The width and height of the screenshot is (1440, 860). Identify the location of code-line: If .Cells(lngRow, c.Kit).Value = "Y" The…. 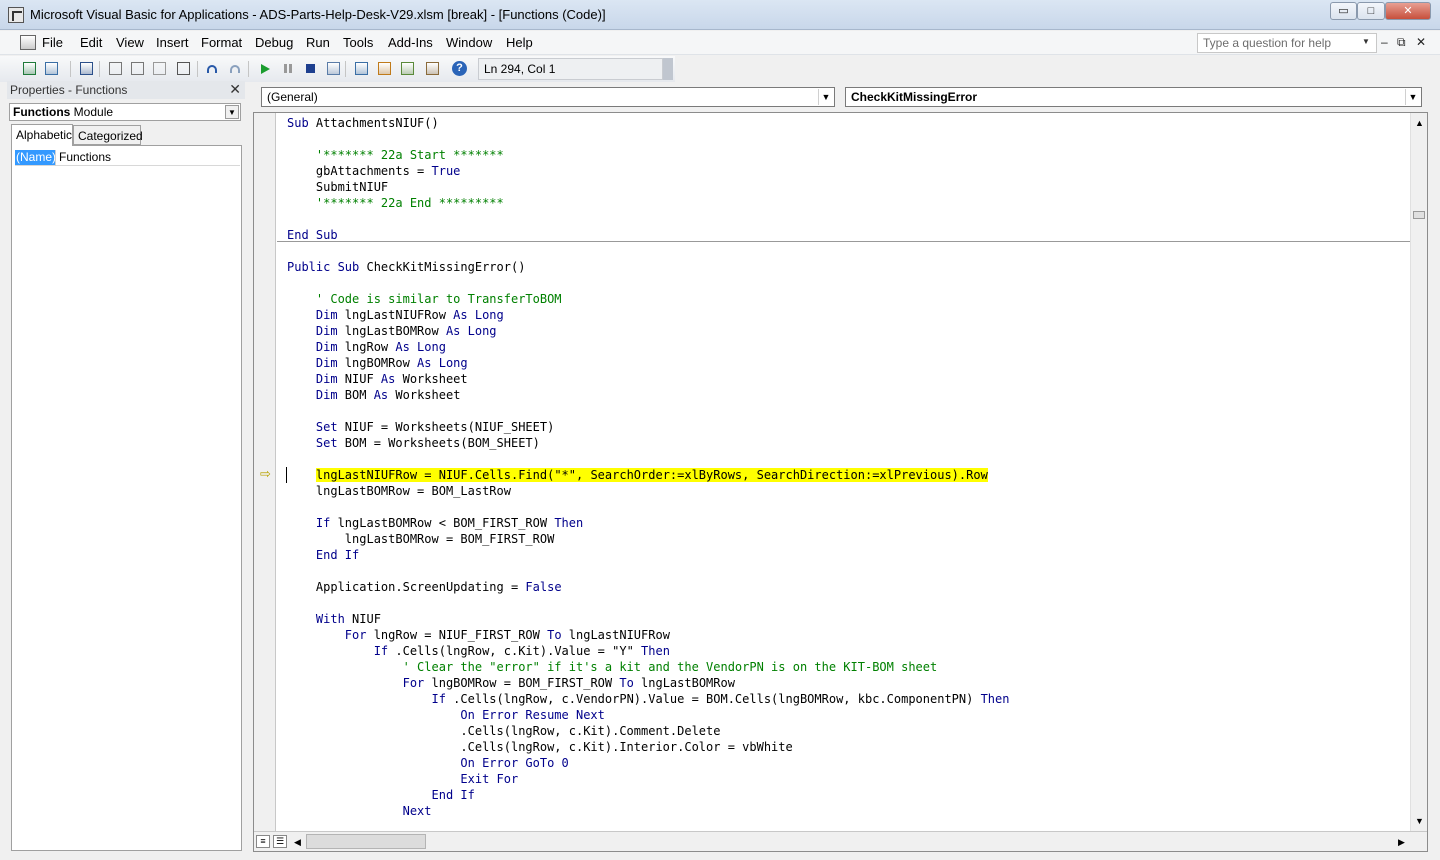
(478, 651).